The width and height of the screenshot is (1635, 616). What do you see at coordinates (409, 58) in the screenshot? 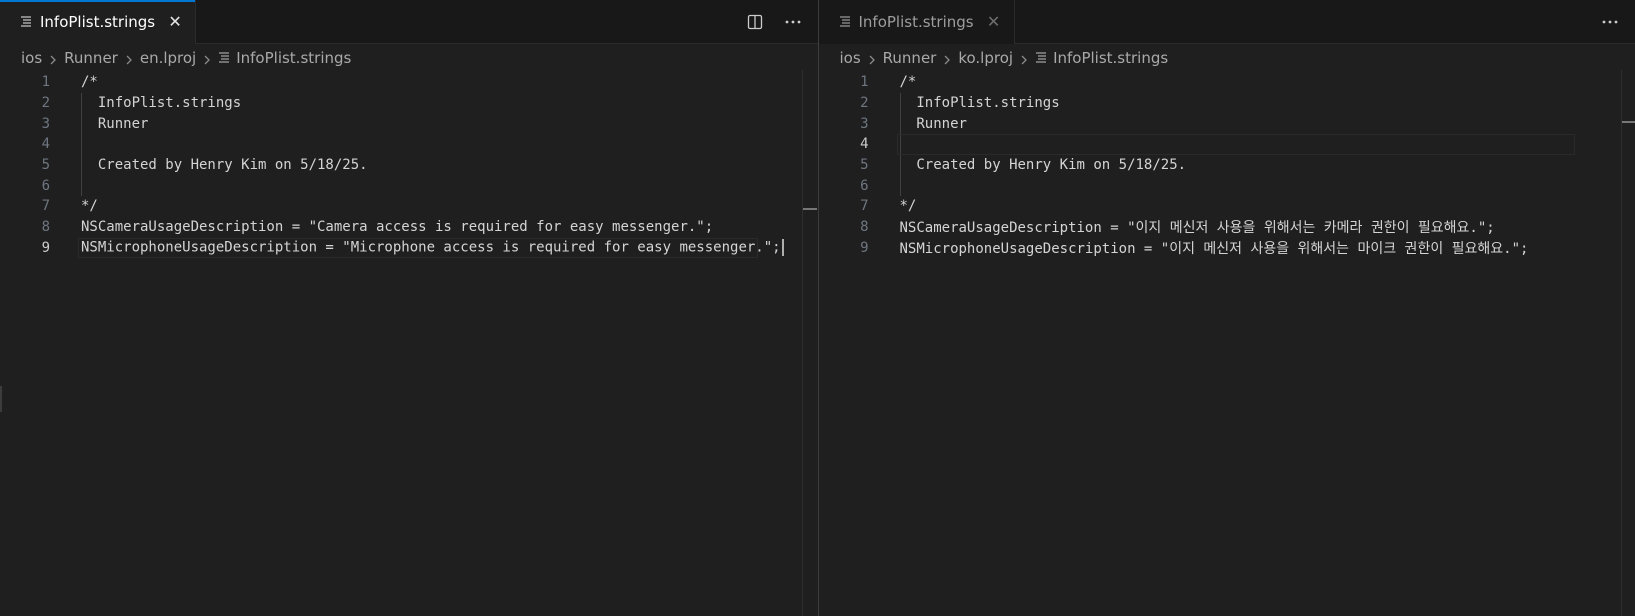
I see `breadcrumb-left: ios Runner en.lproj InfoPlist.strings` at bounding box center [409, 58].